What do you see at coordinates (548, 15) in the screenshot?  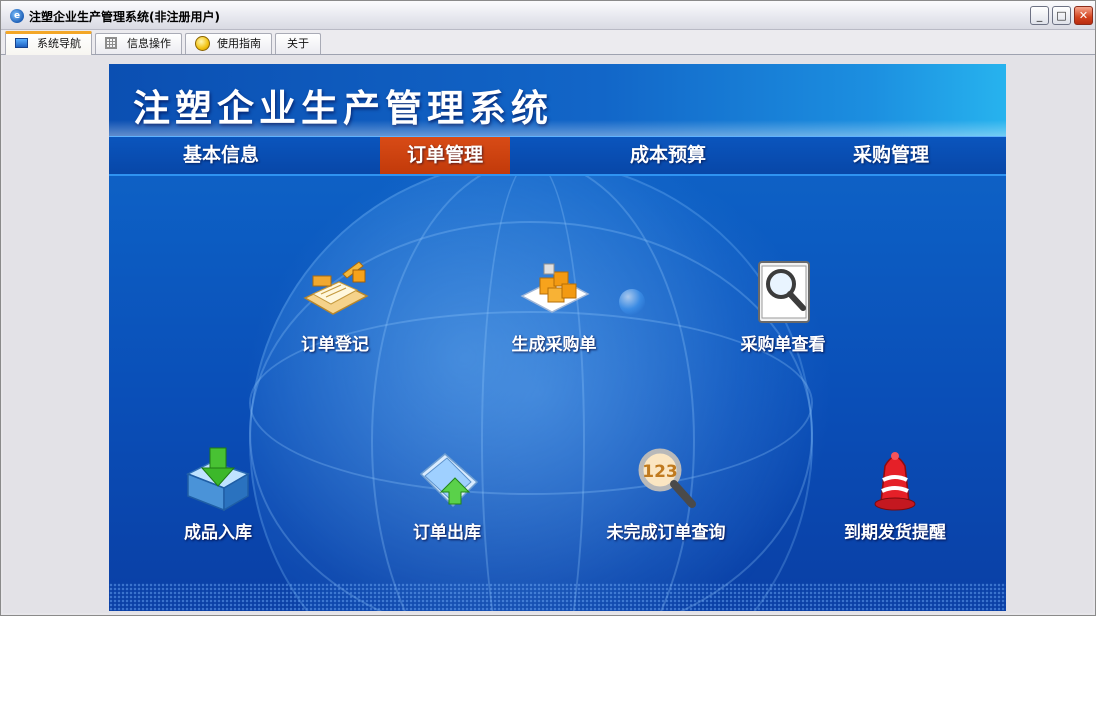 I see `title-bar: e 注塑企业生产管理系统(非注册用户) _ □ ✕` at bounding box center [548, 15].